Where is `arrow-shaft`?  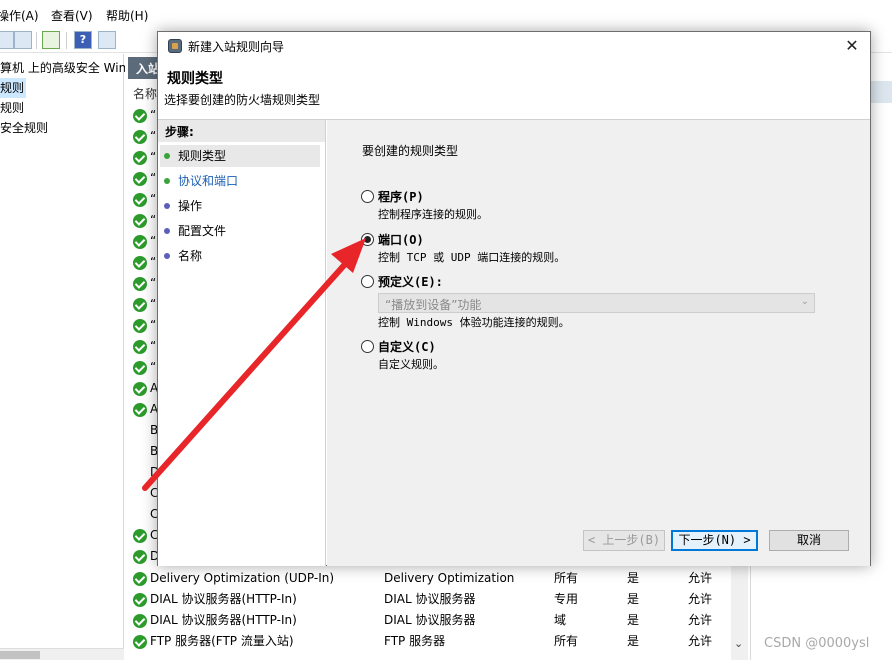
arrow-shaft is located at coordinates (246, 375).